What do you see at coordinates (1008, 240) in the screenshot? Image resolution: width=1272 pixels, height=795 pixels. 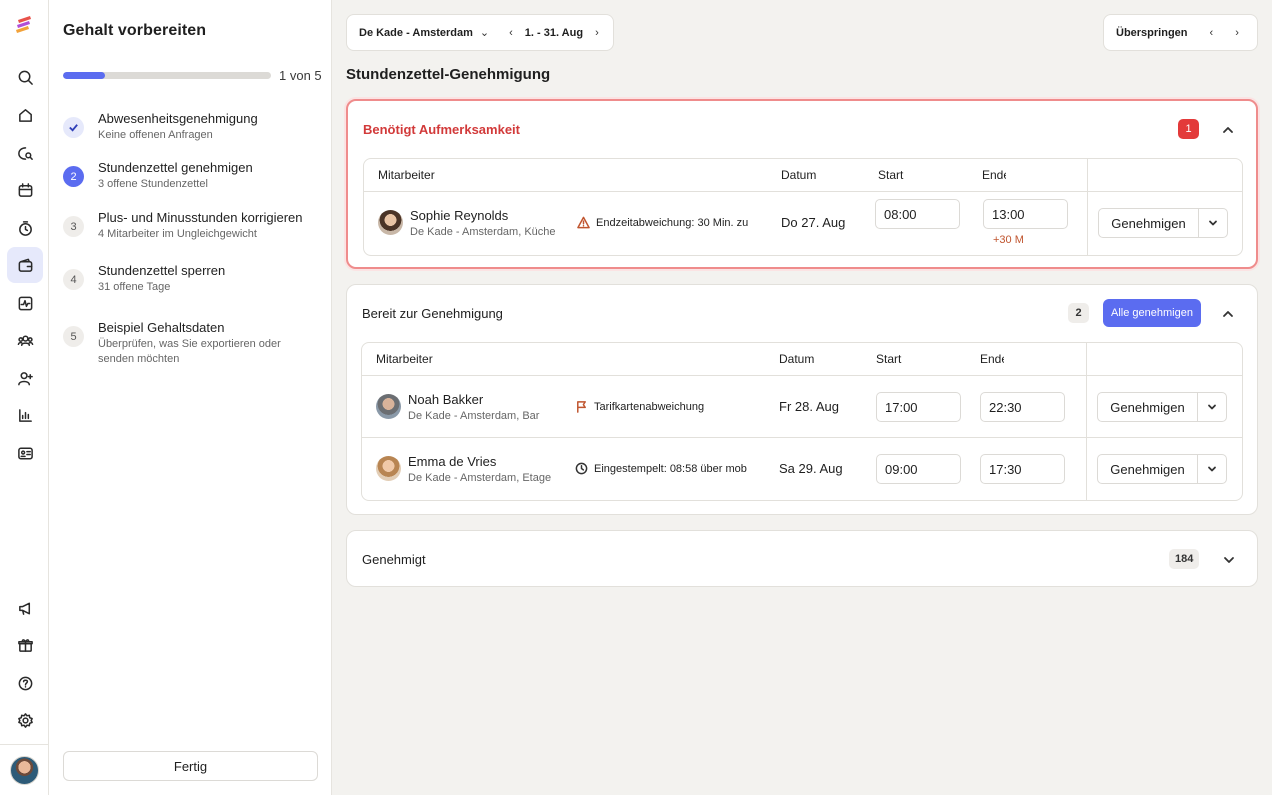 I see `end-time-delta: +30 Min.` at bounding box center [1008, 240].